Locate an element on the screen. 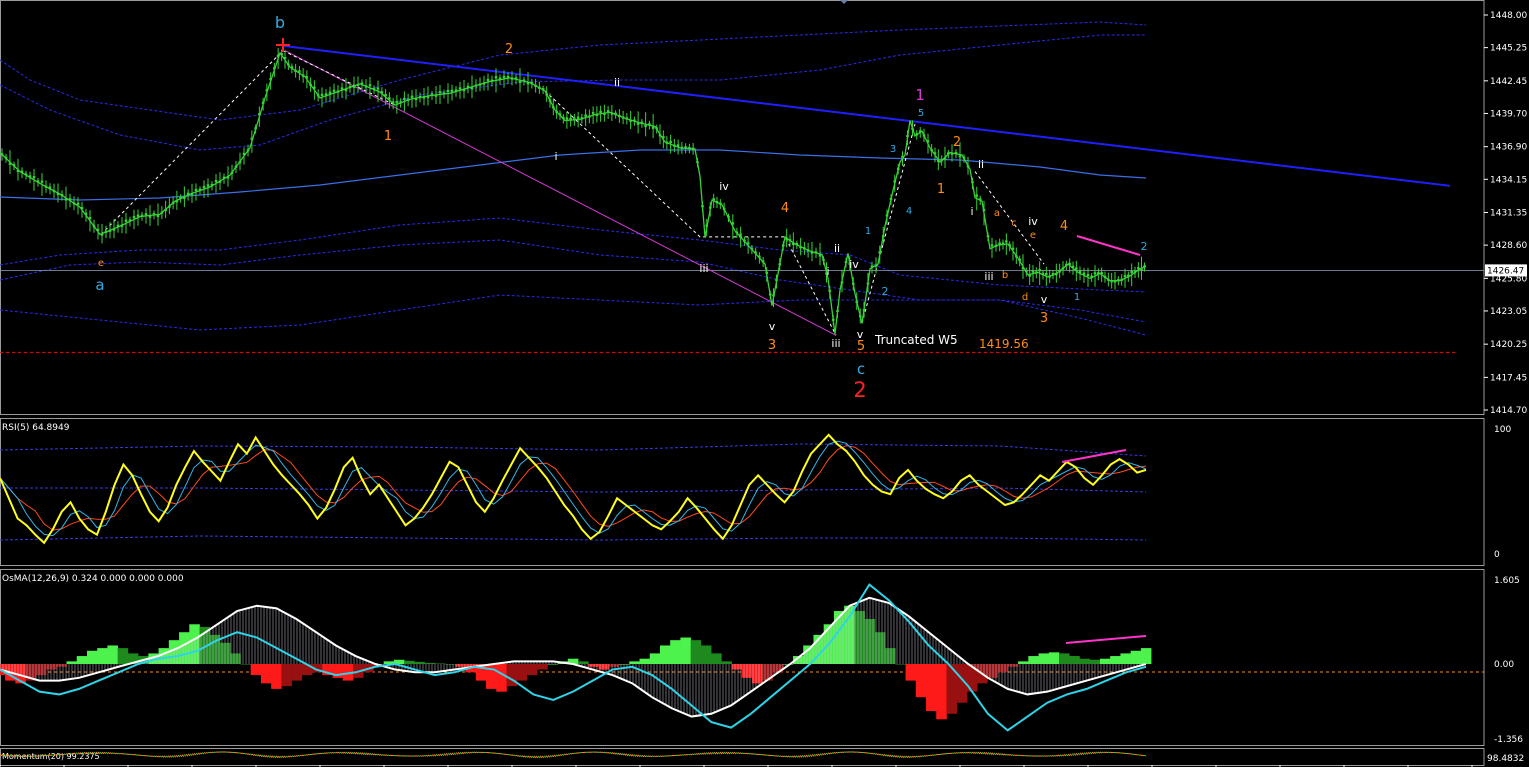 The width and height of the screenshot is (1529, 767). wave-label: 2 is located at coordinates (1144, 246).